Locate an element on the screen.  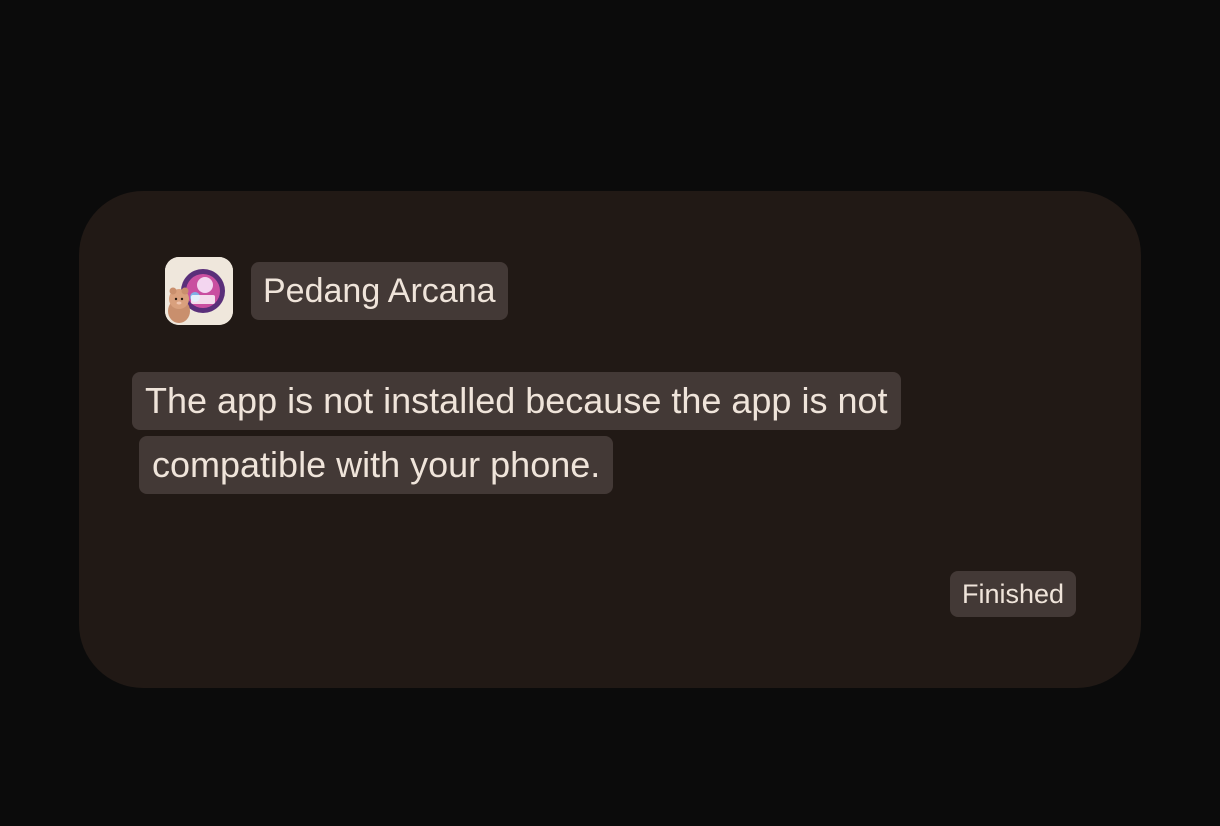
error-message-line: compatible with your phone. is located at coordinates (376, 465).